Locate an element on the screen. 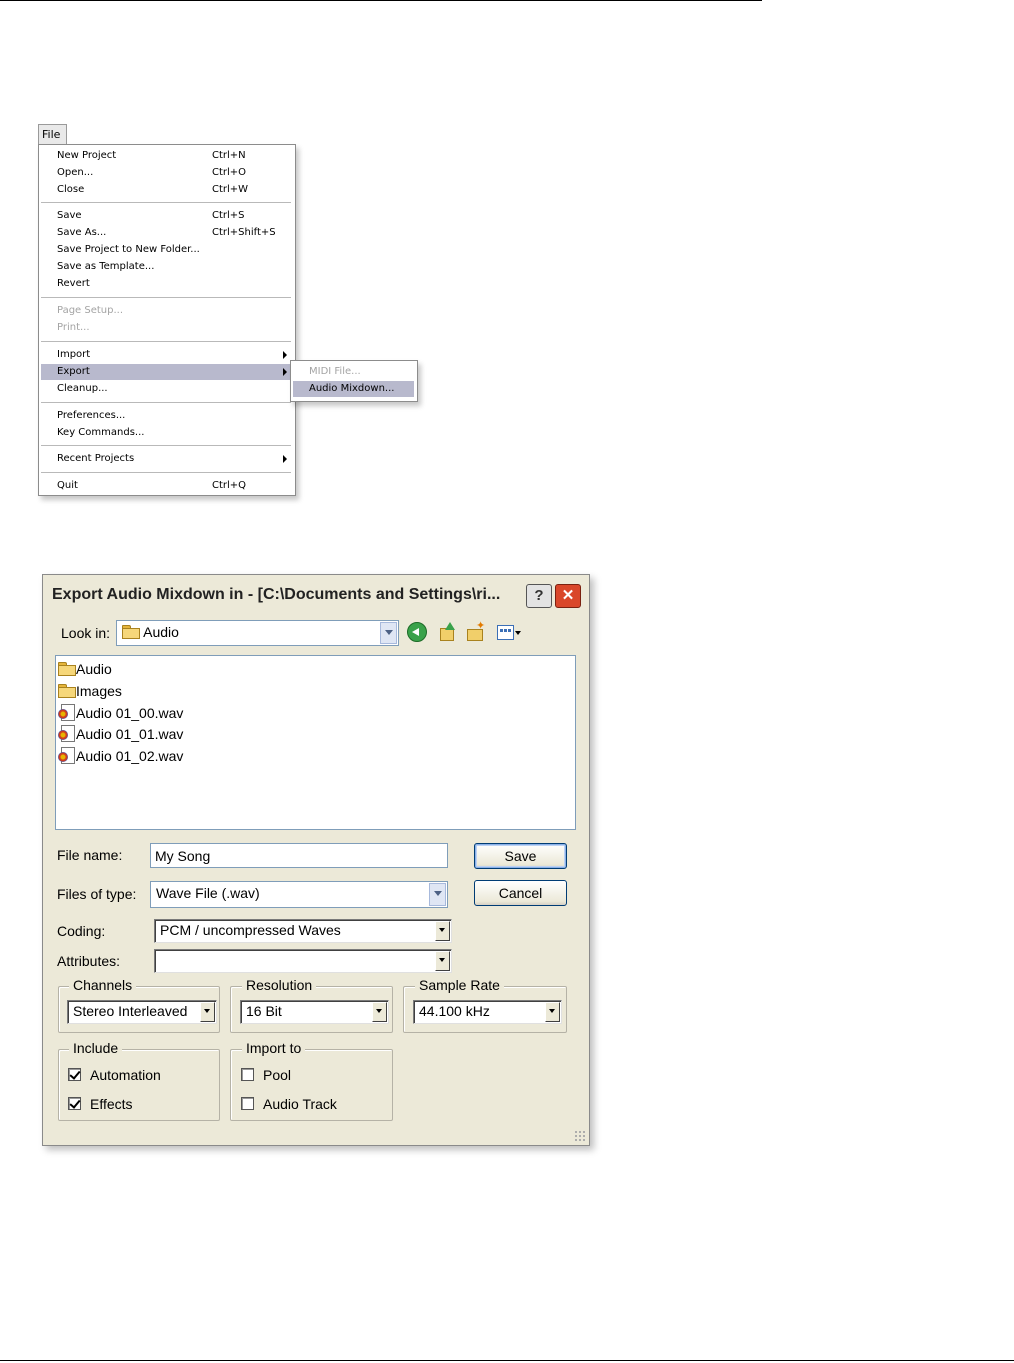 The image size is (1014, 1363). new-folder-icon is located at coordinates (476, 630).